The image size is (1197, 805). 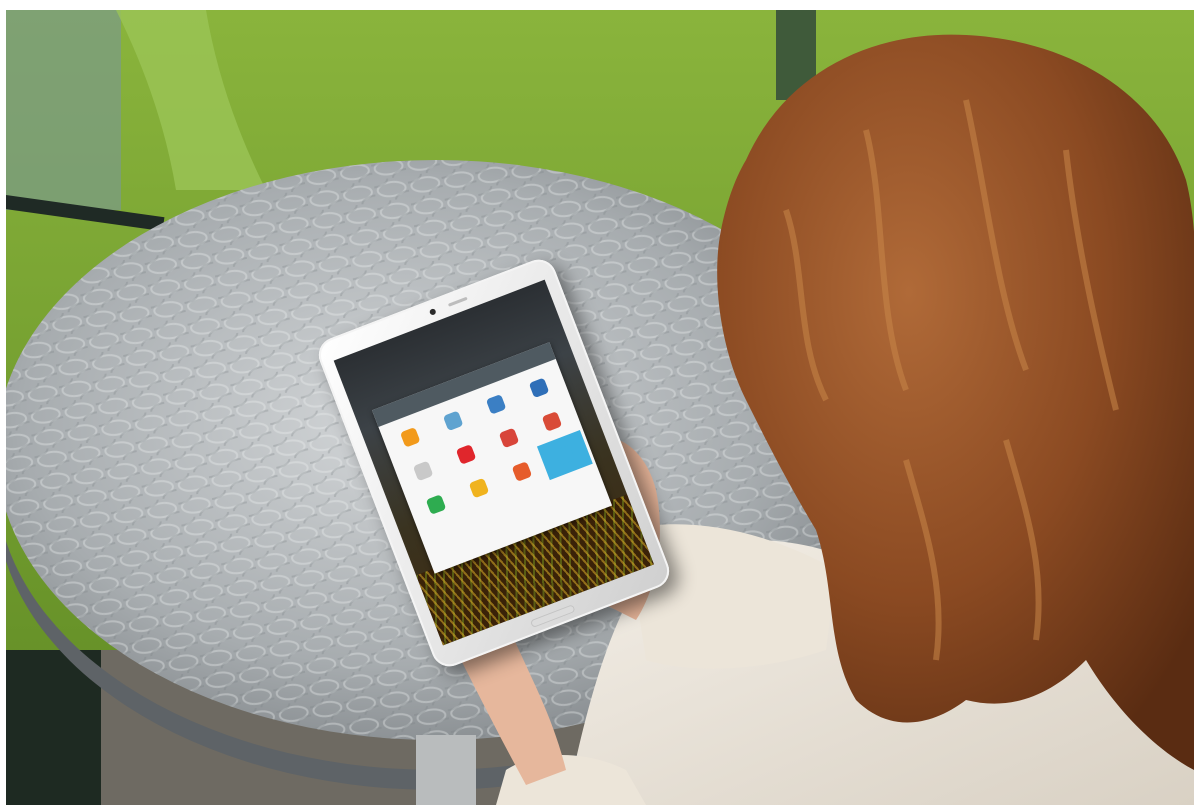 I want to click on twitter-icon, so click(x=565, y=455).